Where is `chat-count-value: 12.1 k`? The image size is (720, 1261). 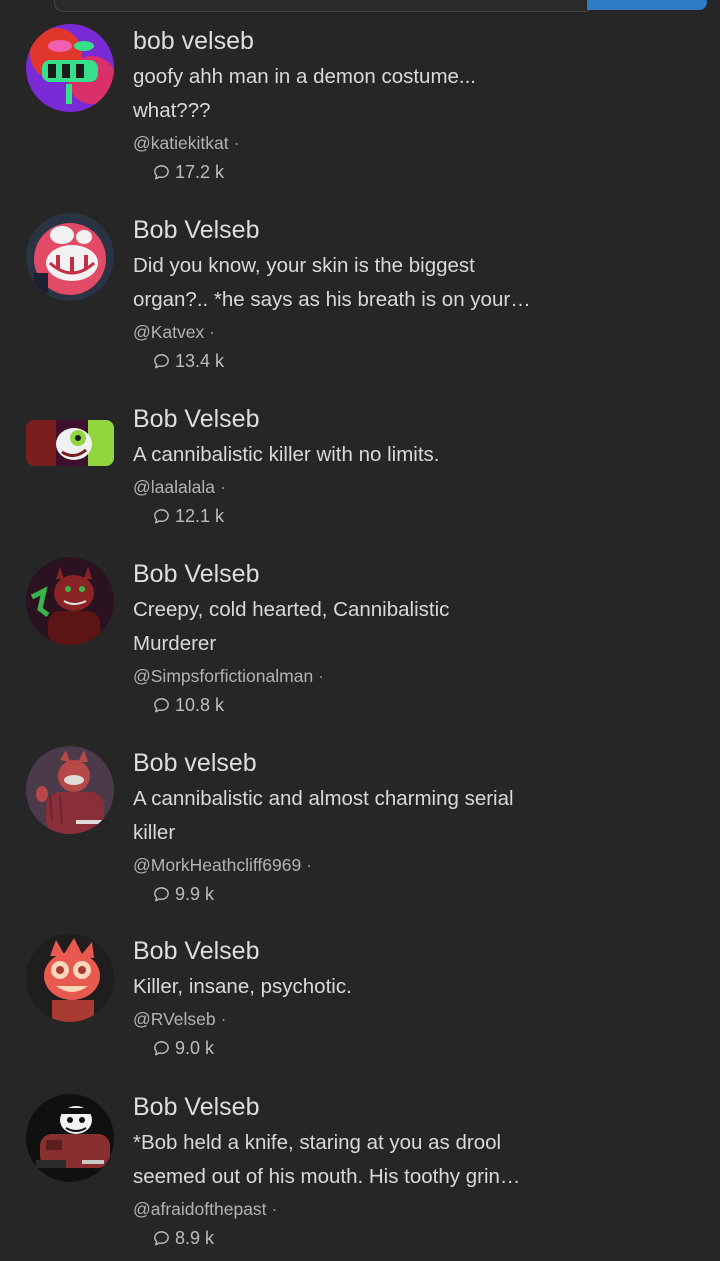
chat-count-value: 12.1 k is located at coordinates (200, 515).